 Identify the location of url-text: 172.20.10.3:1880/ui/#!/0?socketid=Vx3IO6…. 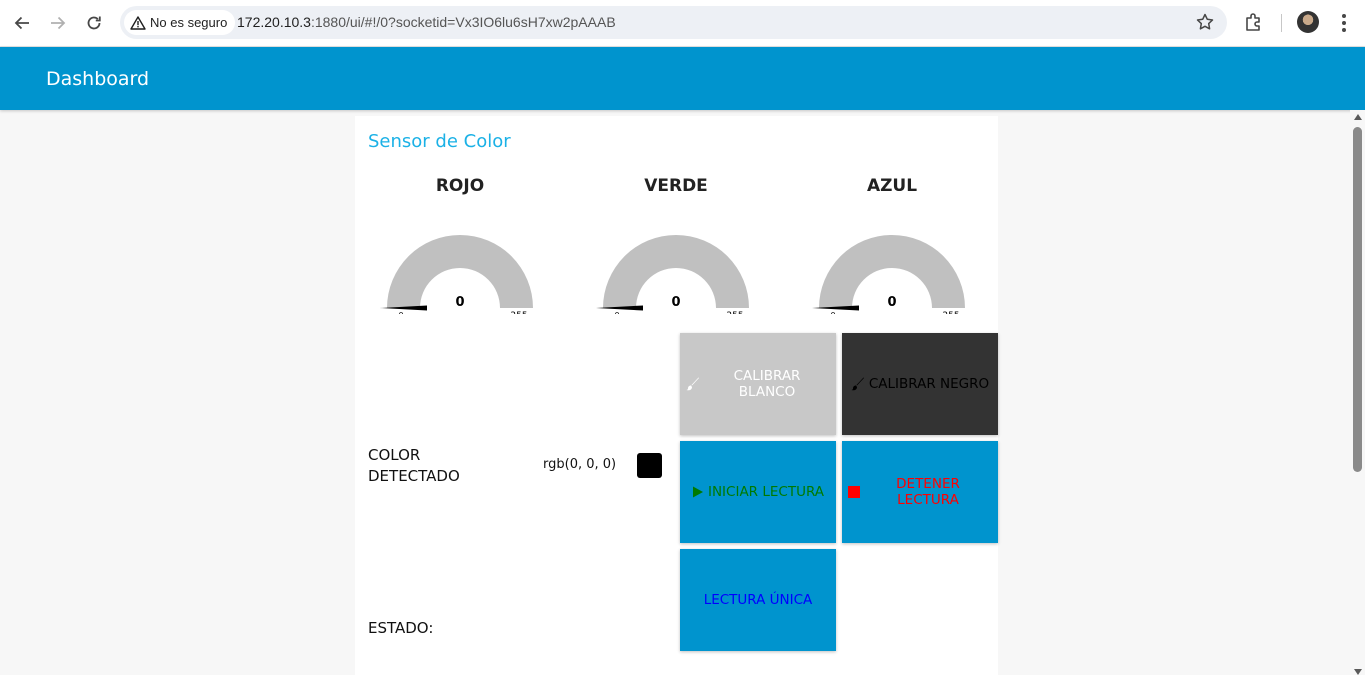
(426, 22).